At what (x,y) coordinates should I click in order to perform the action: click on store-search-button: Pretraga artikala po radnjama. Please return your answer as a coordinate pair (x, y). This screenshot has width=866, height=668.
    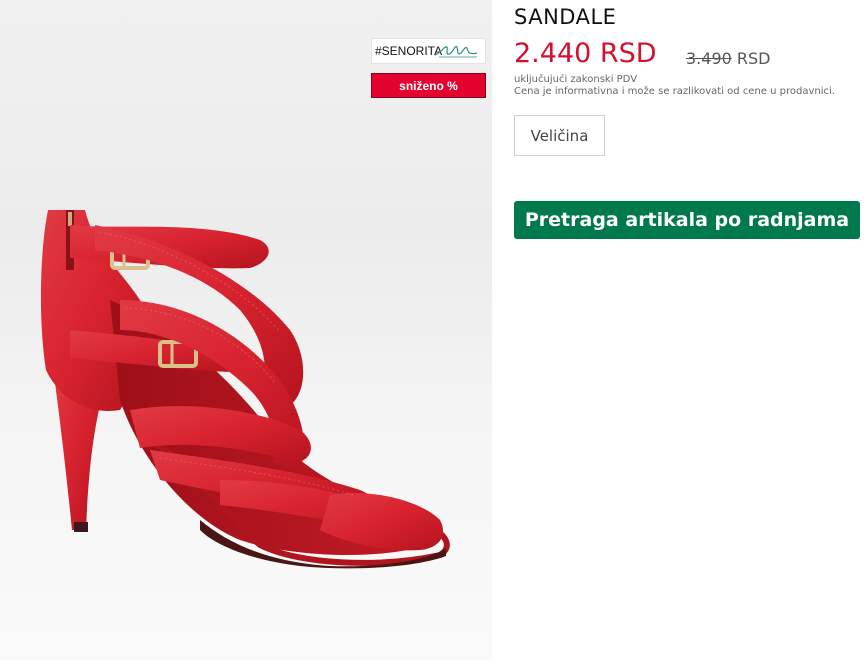
    Looking at the image, I should click on (687, 220).